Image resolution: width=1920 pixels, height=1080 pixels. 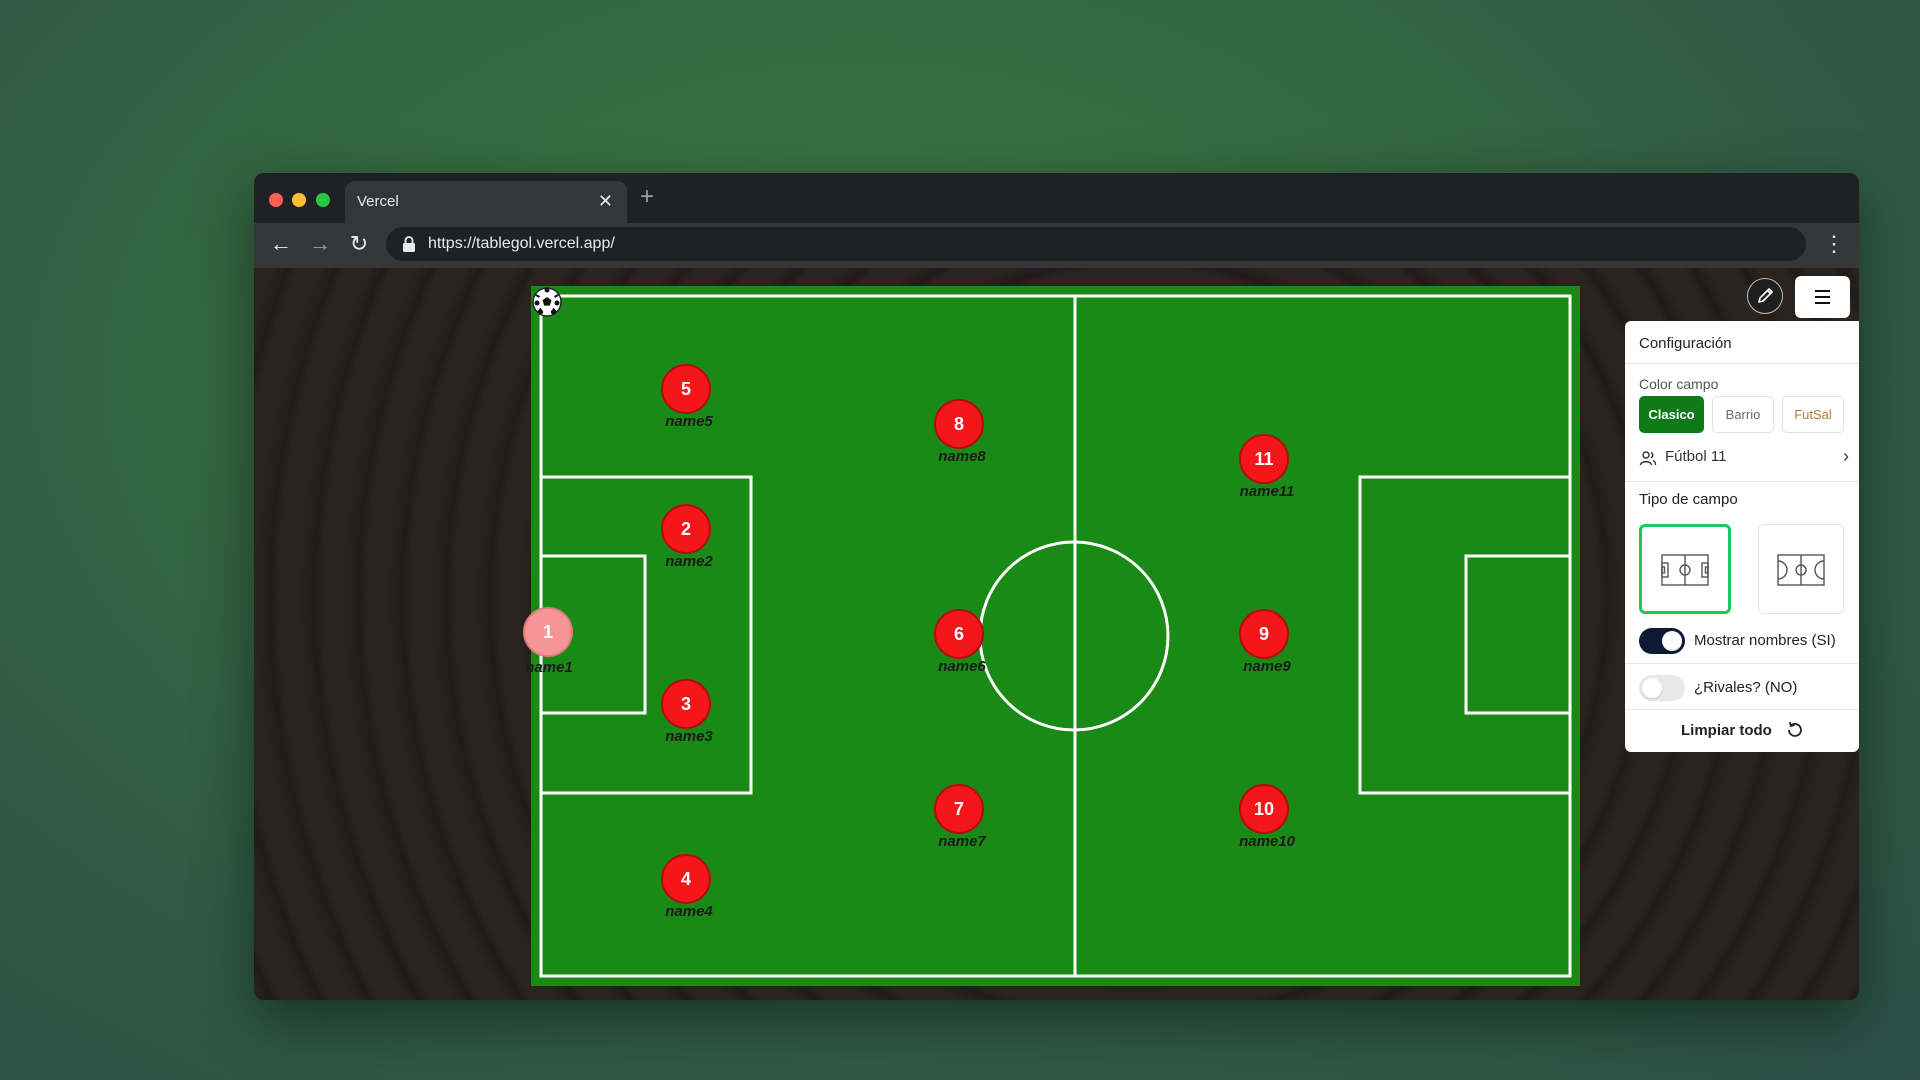 What do you see at coordinates (1846, 456) in the screenshot?
I see `chevron-right-icon: ›` at bounding box center [1846, 456].